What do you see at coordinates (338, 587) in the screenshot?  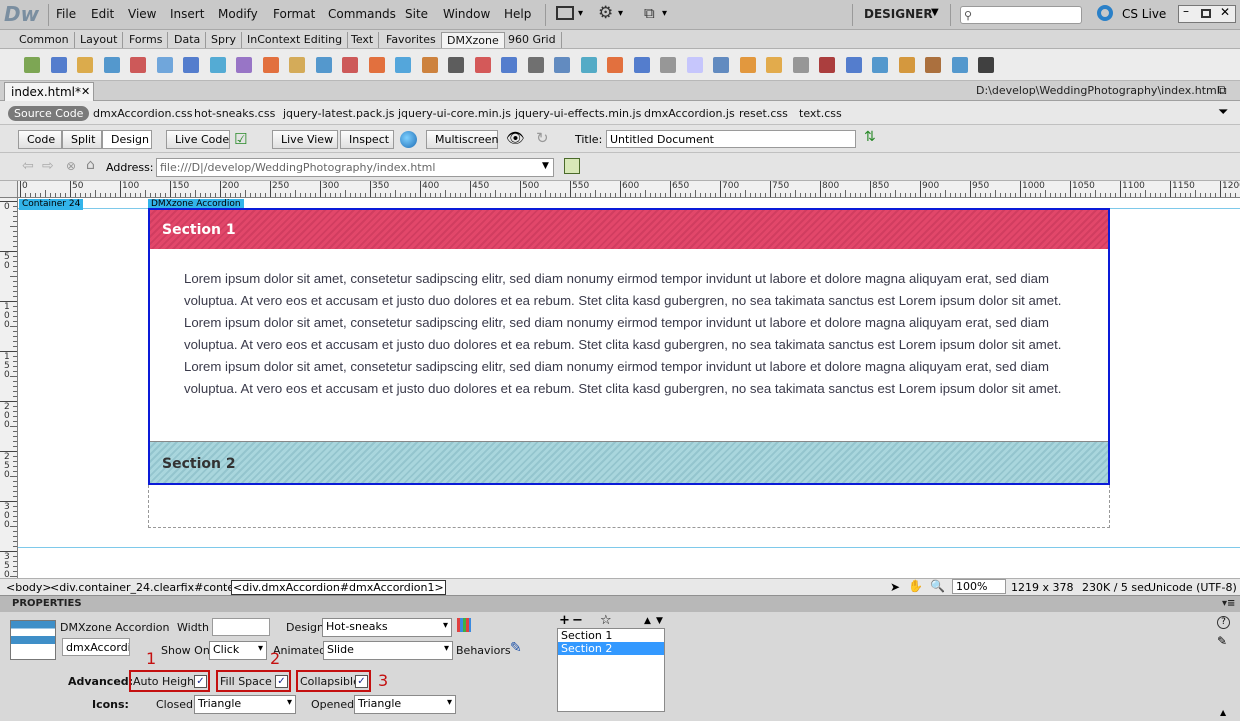 I see `tag-accordion: <div.dmxAccordion#dmxAccordion1>` at bounding box center [338, 587].